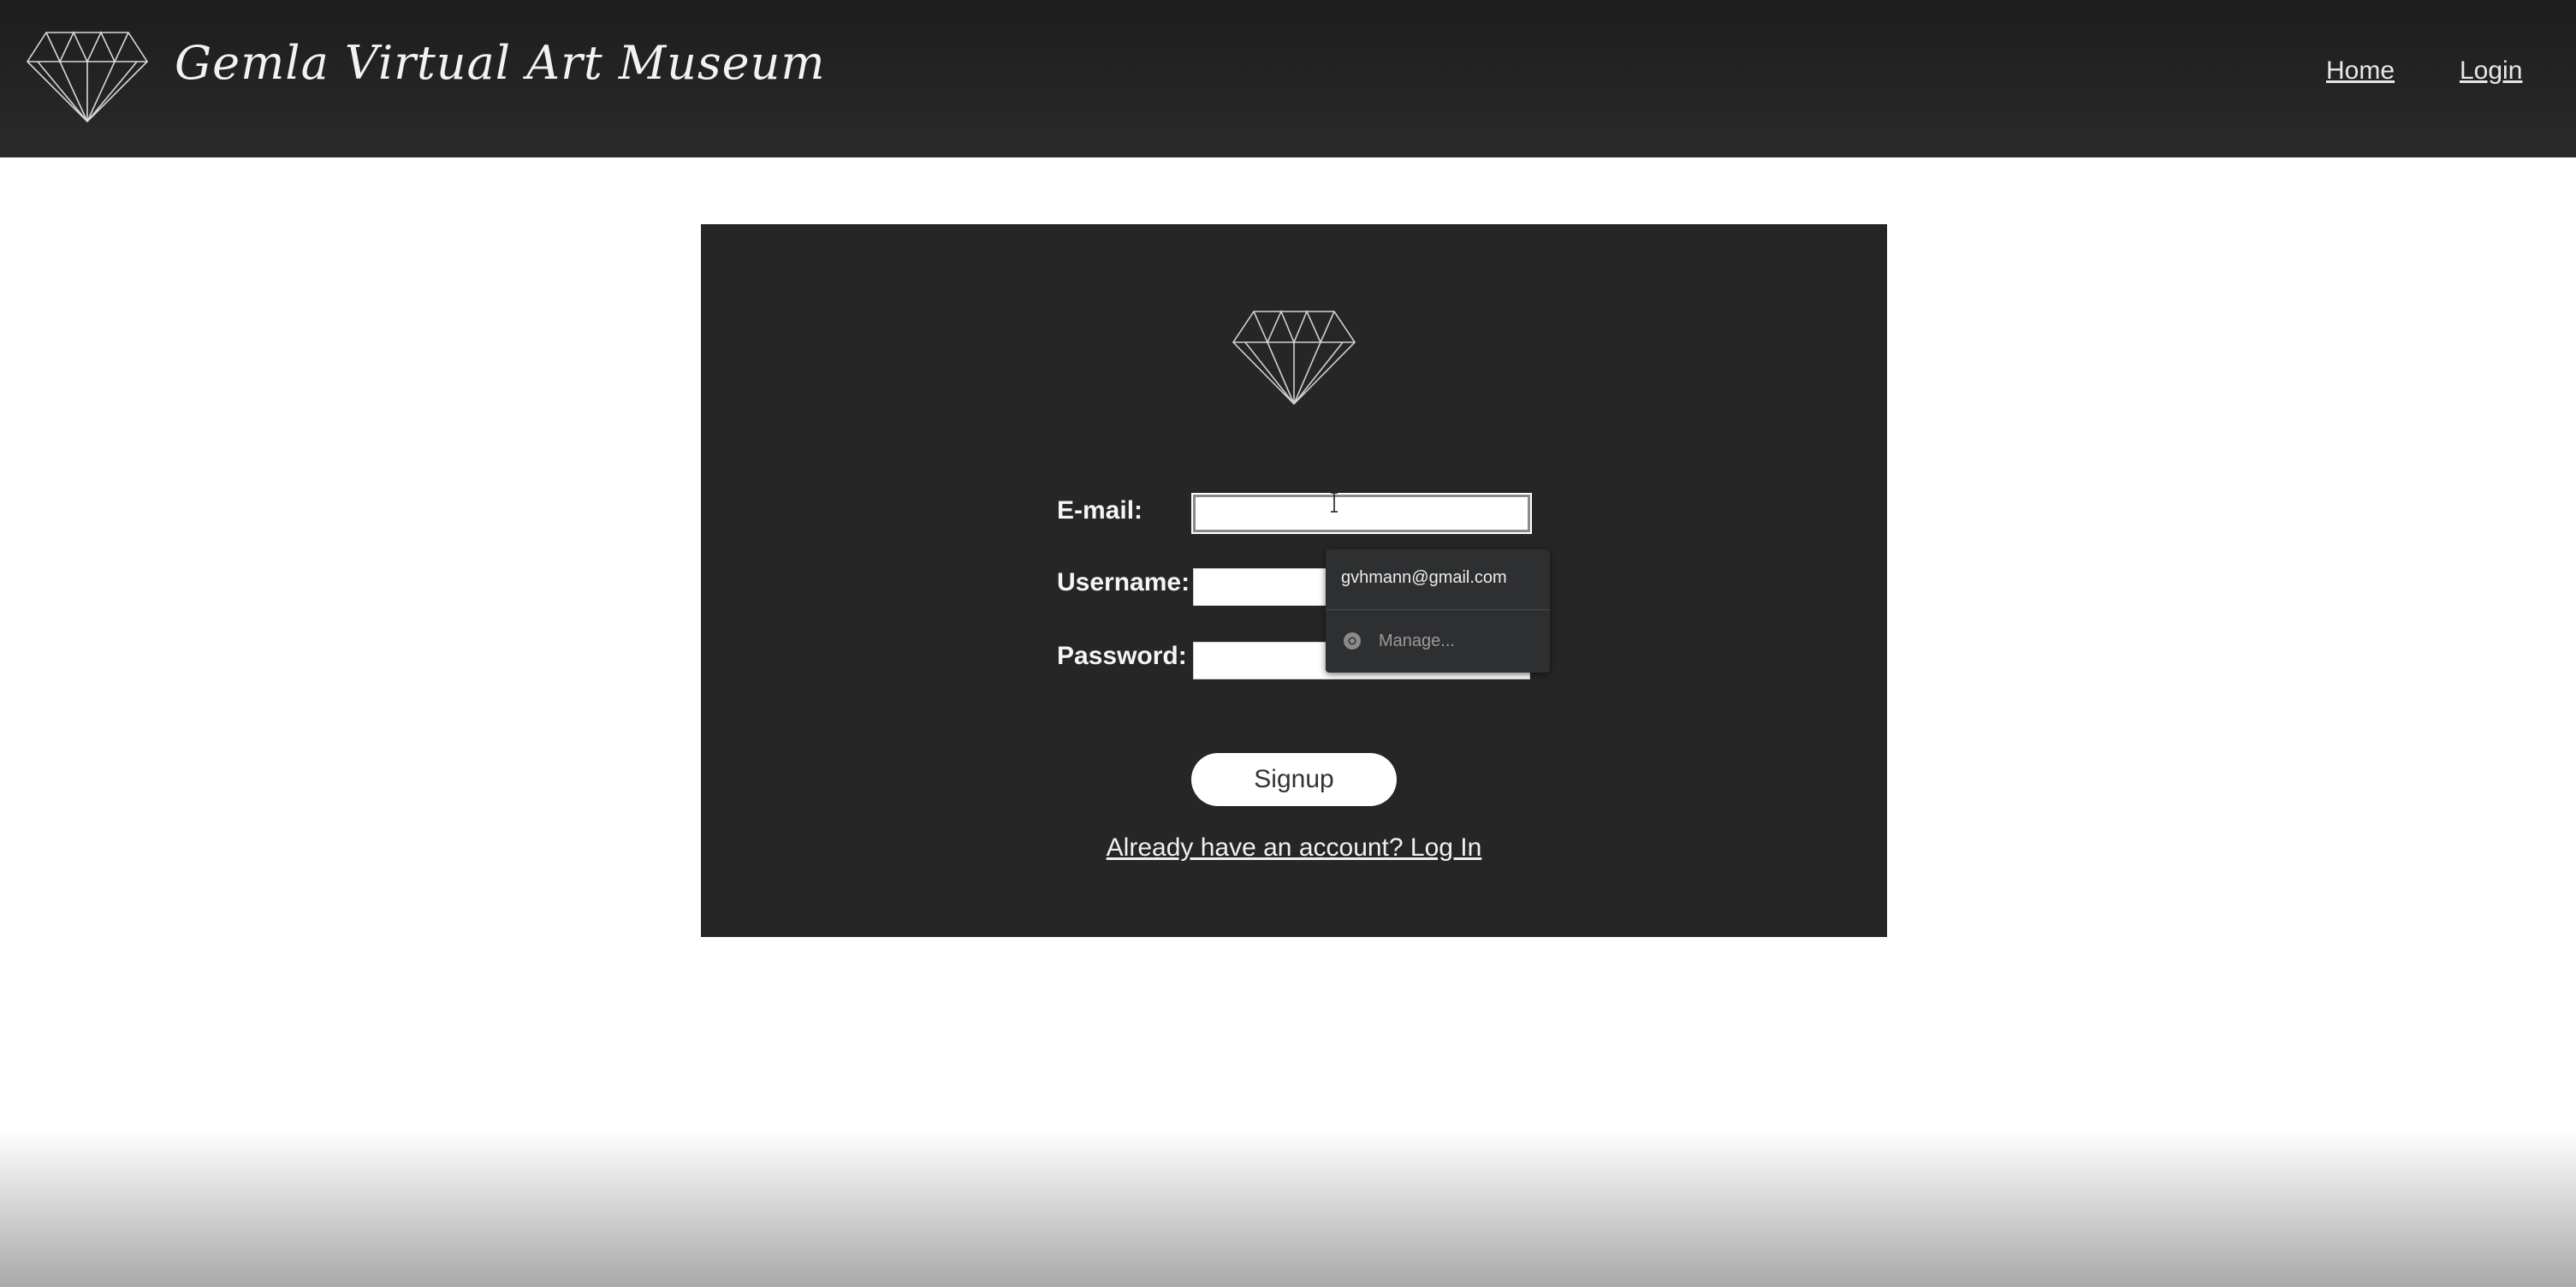  What do you see at coordinates (1294, 780) in the screenshot?
I see `signup-button: Signup` at bounding box center [1294, 780].